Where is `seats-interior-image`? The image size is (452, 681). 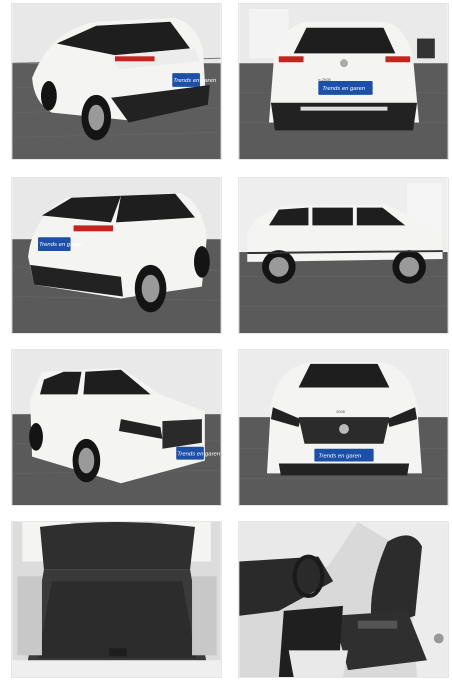
seats-interior-image is located at coordinates (343, 599).